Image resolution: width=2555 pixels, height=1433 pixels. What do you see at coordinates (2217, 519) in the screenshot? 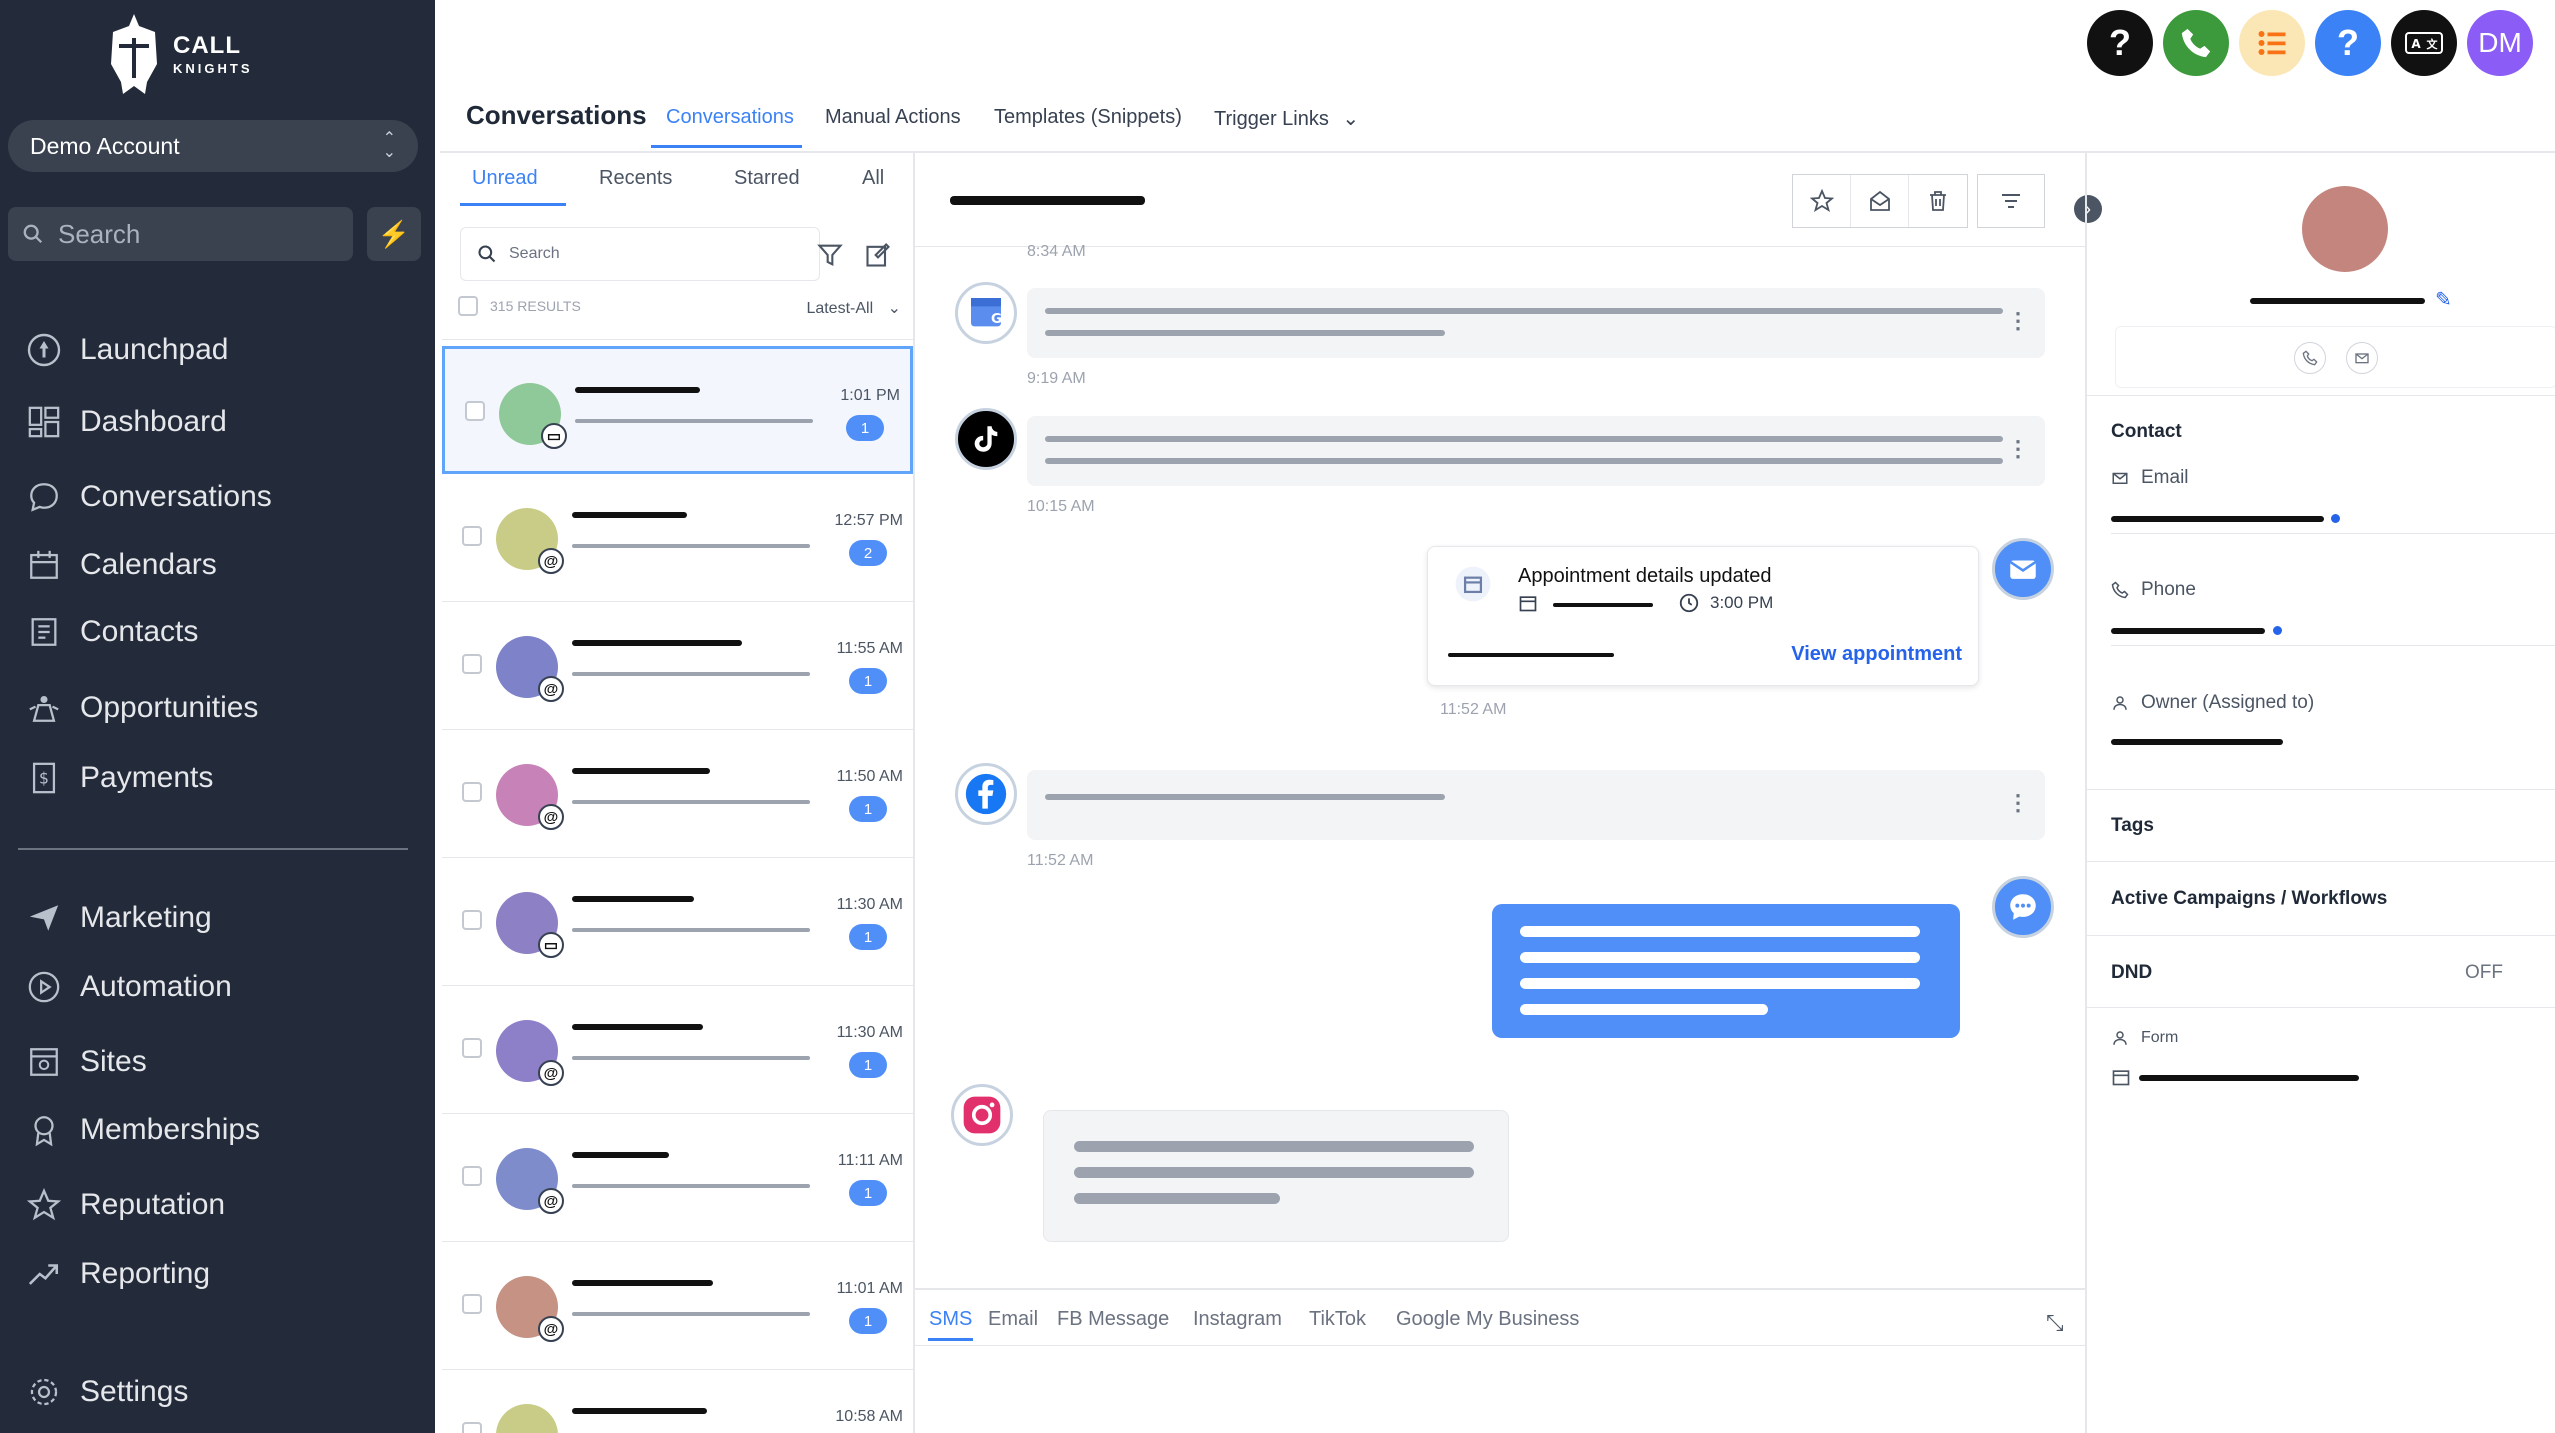
I see `email-value-redacted` at bounding box center [2217, 519].